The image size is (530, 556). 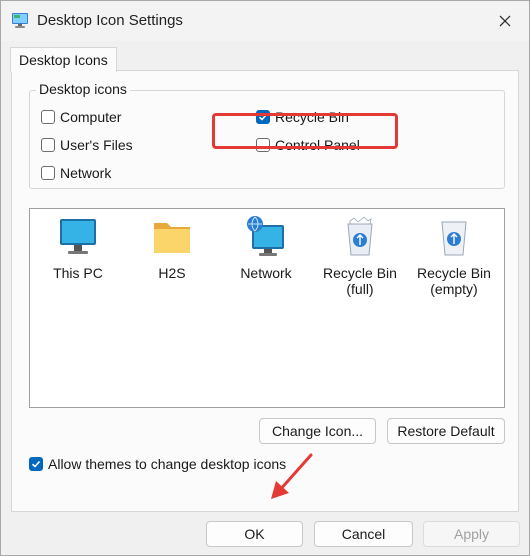 I want to click on recycle-bin-empty-icon, so click(x=454, y=238).